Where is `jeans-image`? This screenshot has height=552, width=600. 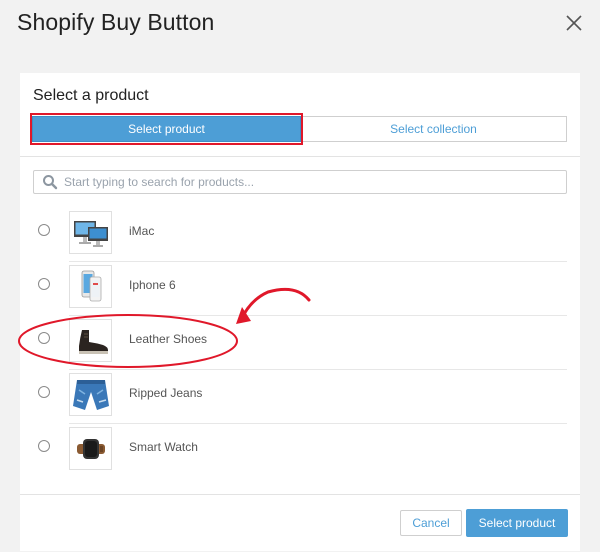 jeans-image is located at coordinates (90, 394).